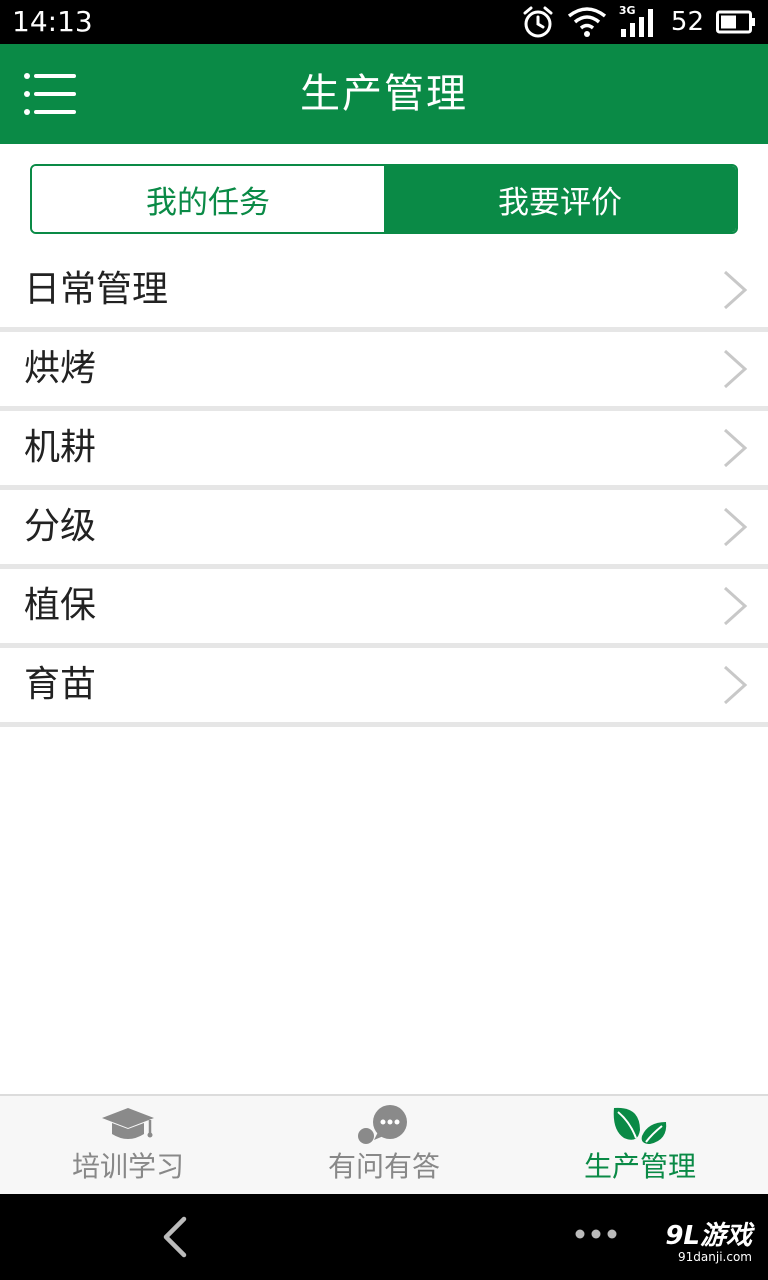 This screenshot has width=768, height=1280. What do you see at coordinates (687, 22) in the screenshot?
I see `battery-level: 52` at bounding box center [687, 22].